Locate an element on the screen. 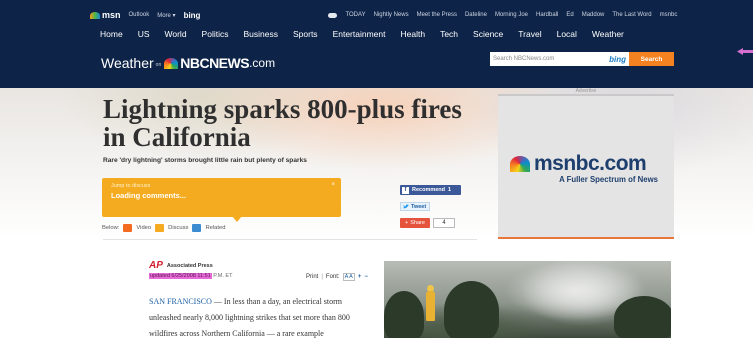 The height and width of the screenshot is (338, 753). divider is located at coordinates (290, 239).